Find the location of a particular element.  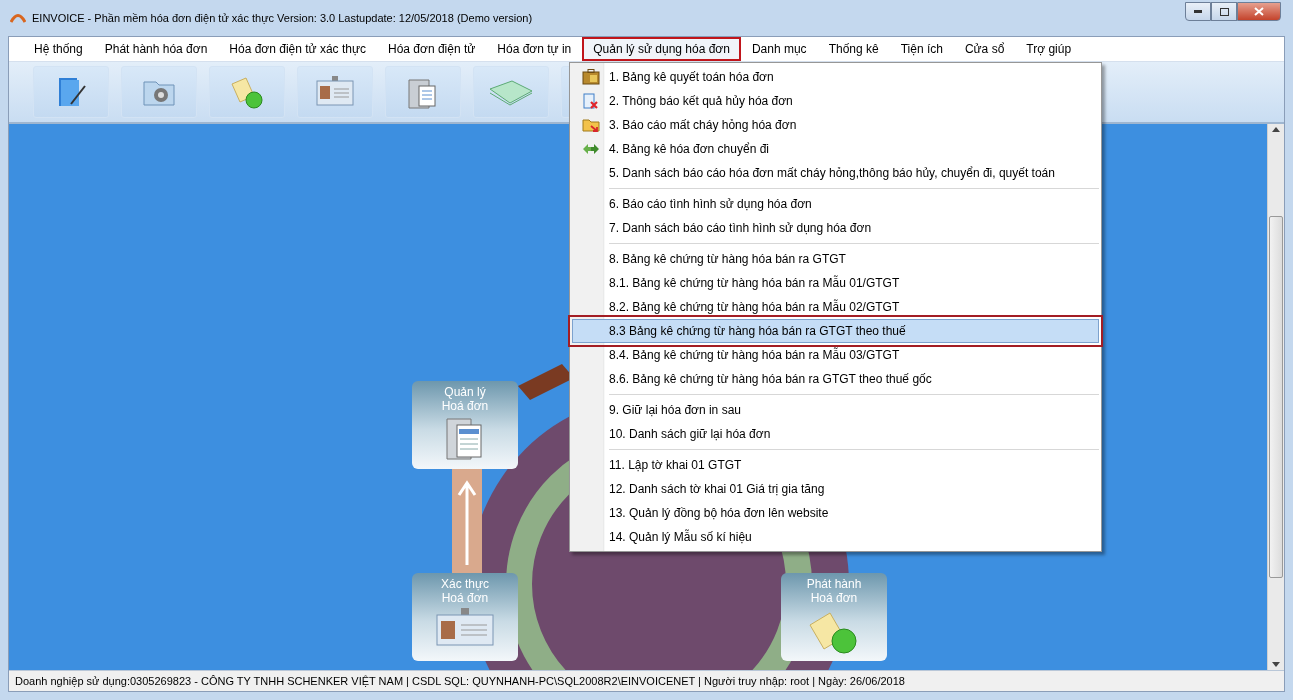

maximize-icon is located at coordinates (1224, 11).